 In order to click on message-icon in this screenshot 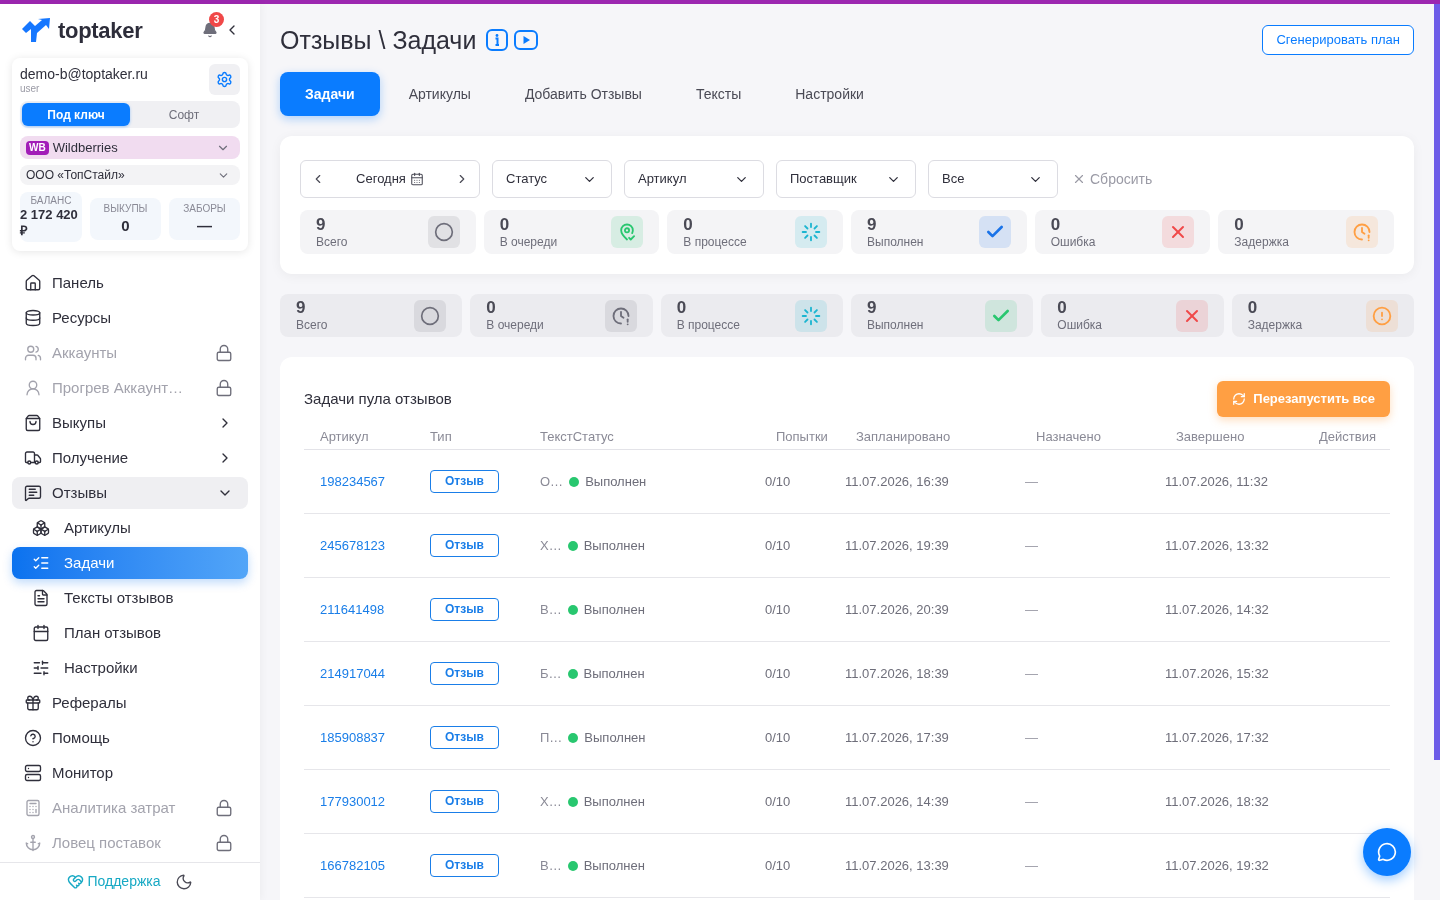, I will do `click(33, 493)`.